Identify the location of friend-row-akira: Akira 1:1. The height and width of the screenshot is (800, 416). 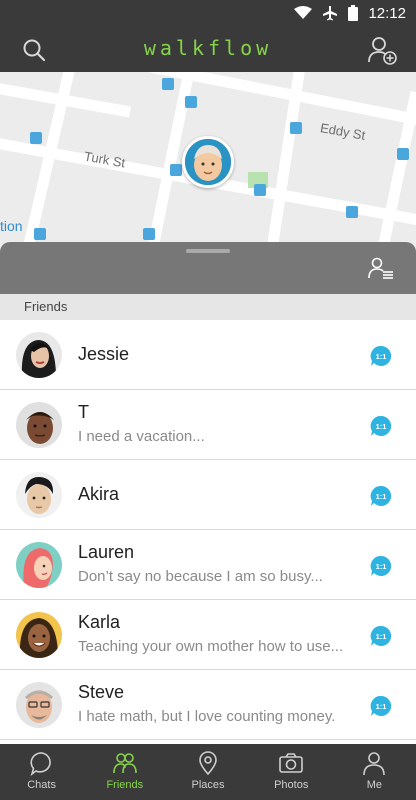
(208, 495).